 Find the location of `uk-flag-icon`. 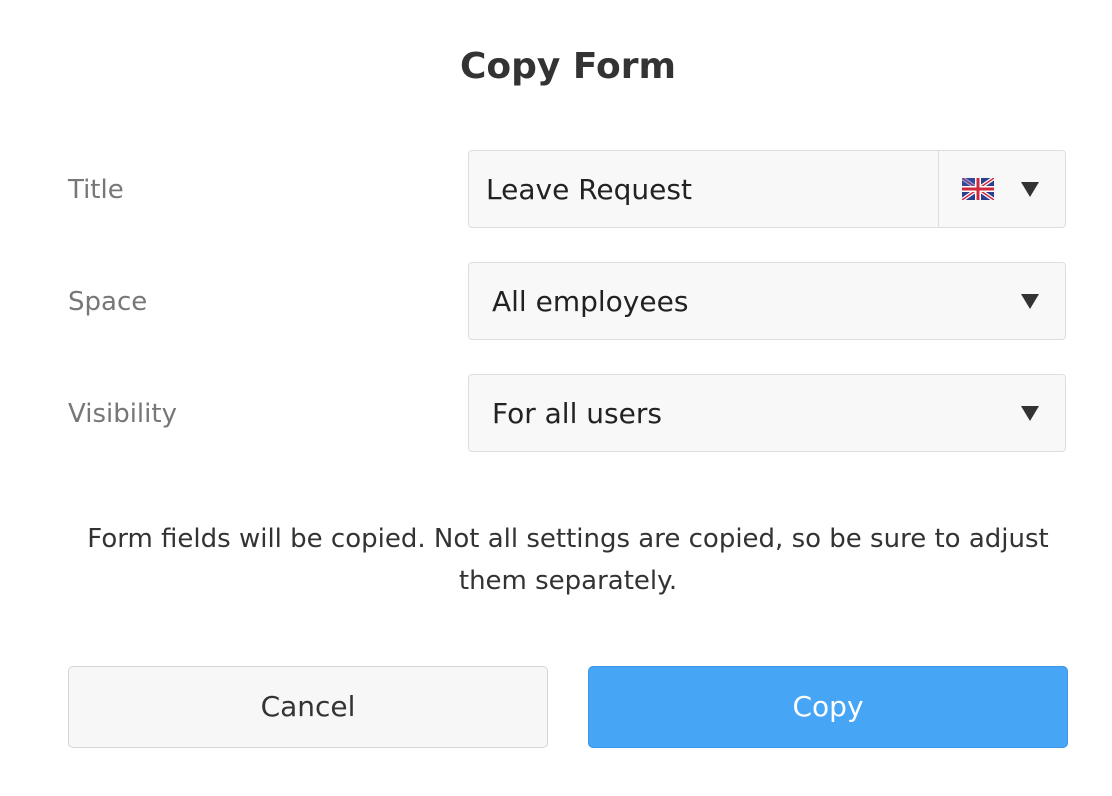

uk-flag-icon is located at coordinates (978, 189).